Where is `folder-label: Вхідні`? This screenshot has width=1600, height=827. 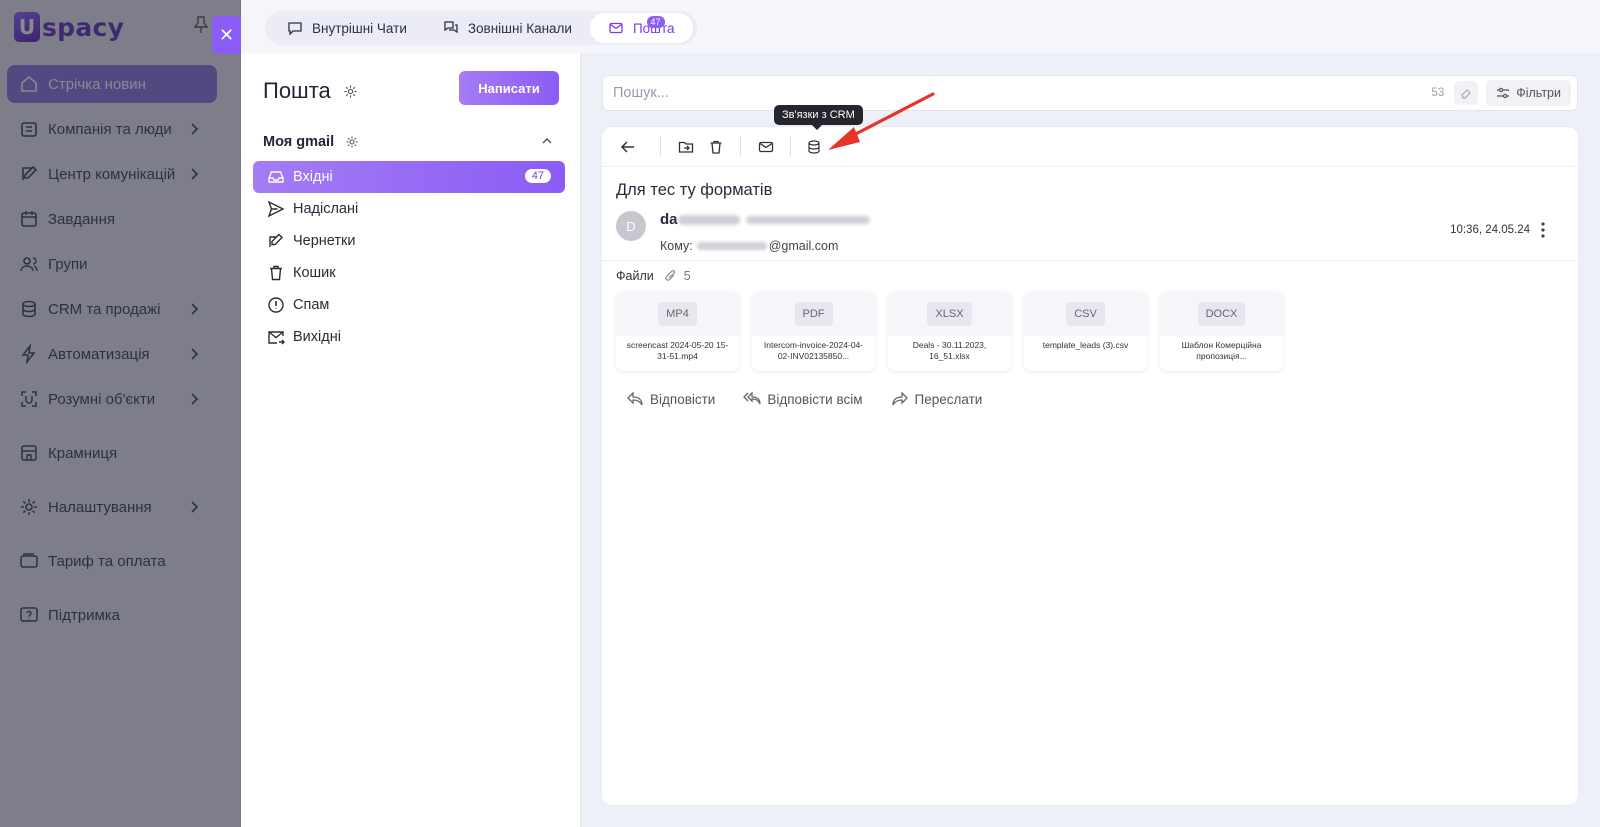 folder-label: Вхідні is located at coordinates (313, 177).